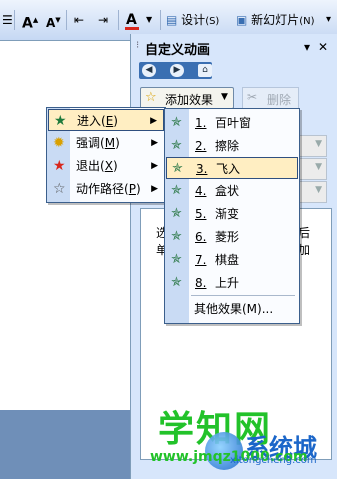 This screenshot has width=337, height=479. Describe the element at coordinates (59, 189) in the screenshot. I see `star-outline-icon: ☆` at that location.